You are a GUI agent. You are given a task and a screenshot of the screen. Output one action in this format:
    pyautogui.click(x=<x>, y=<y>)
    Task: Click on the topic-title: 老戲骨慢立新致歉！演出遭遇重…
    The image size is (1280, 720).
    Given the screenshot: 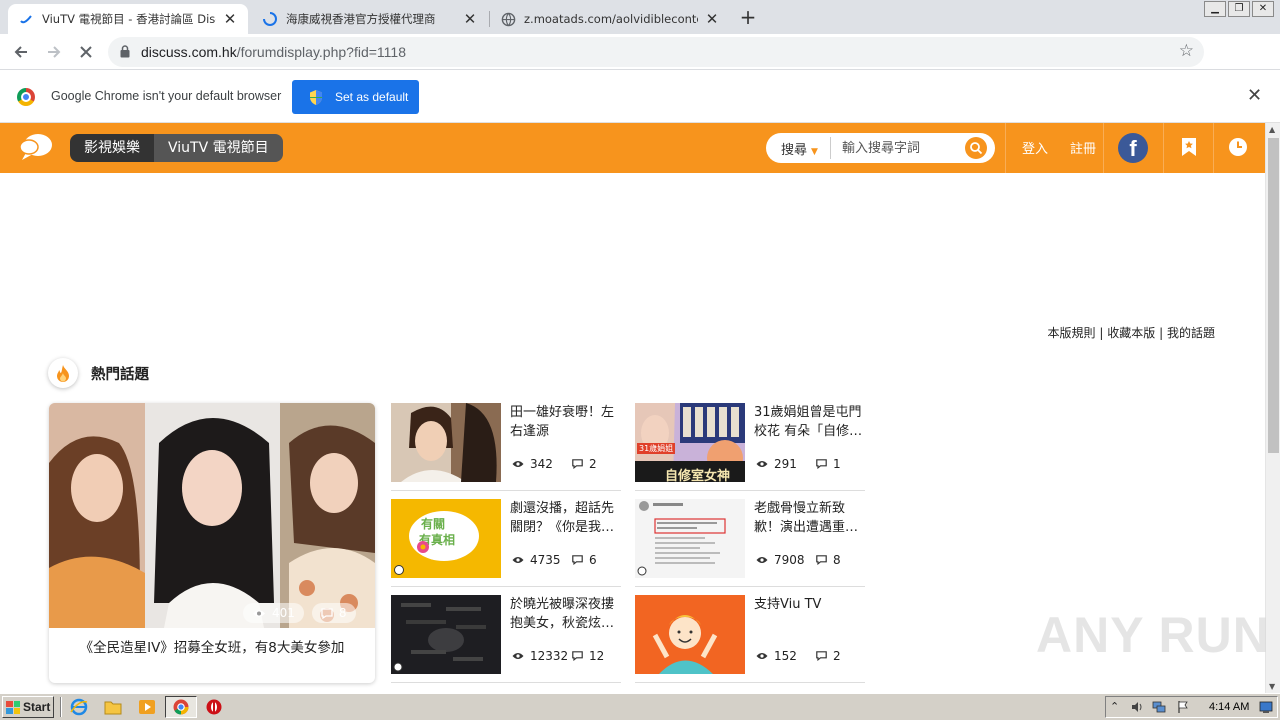 What is the action you would take?
    pyautogui.click(x=810, y=518)
    